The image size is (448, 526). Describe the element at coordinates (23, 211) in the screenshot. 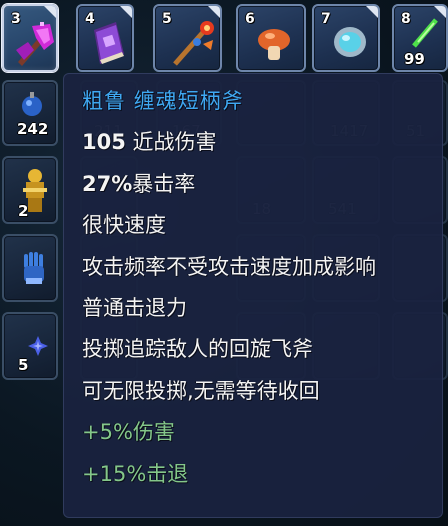

I see `stack-count: 2` at that location.